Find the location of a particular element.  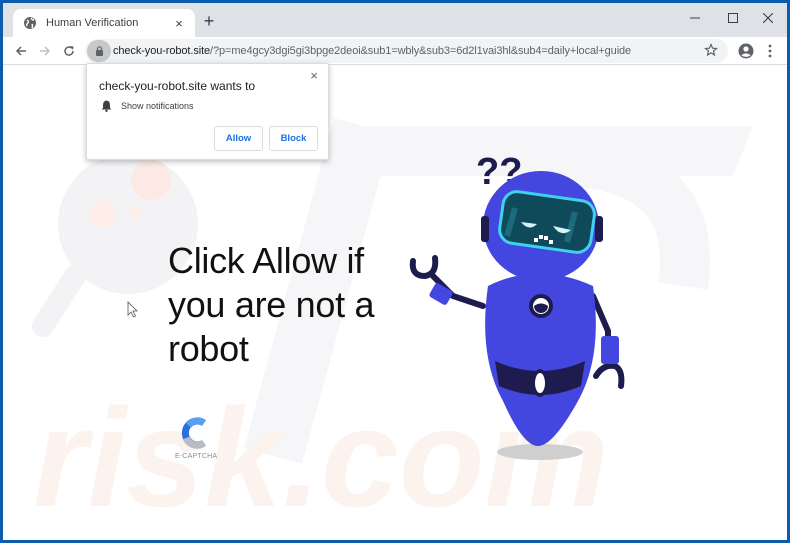

block-button: Block is located at coordinates (293, 138).